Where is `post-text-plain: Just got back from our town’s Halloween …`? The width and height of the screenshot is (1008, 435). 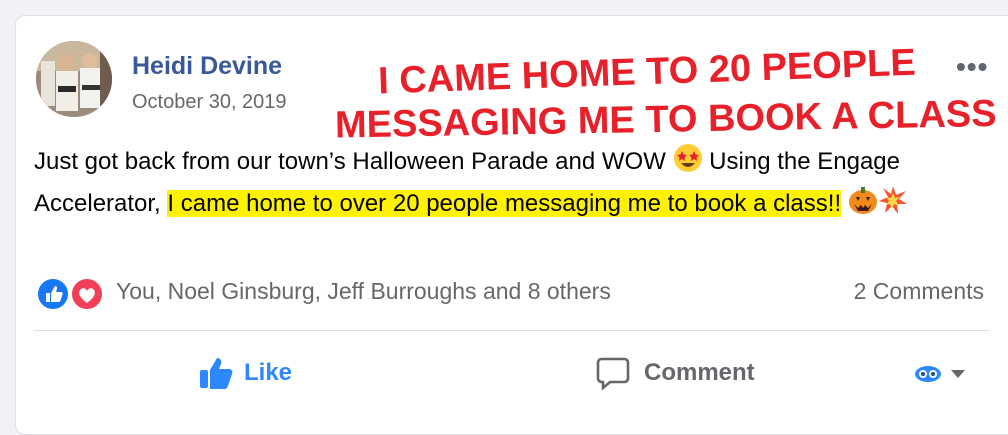 post-text-plain: Just got back from our town’s Halloween … is located at coordinates (353, 161).